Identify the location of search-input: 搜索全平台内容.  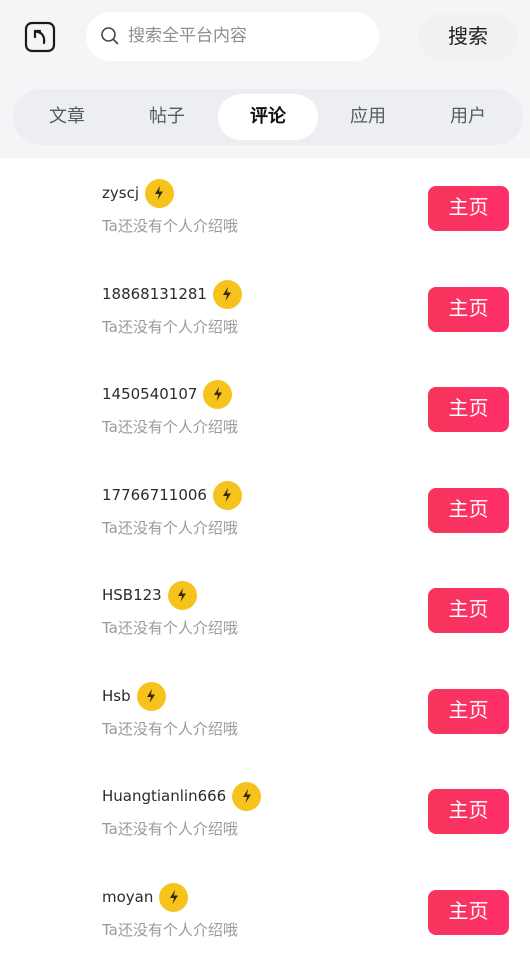
(232, 36).